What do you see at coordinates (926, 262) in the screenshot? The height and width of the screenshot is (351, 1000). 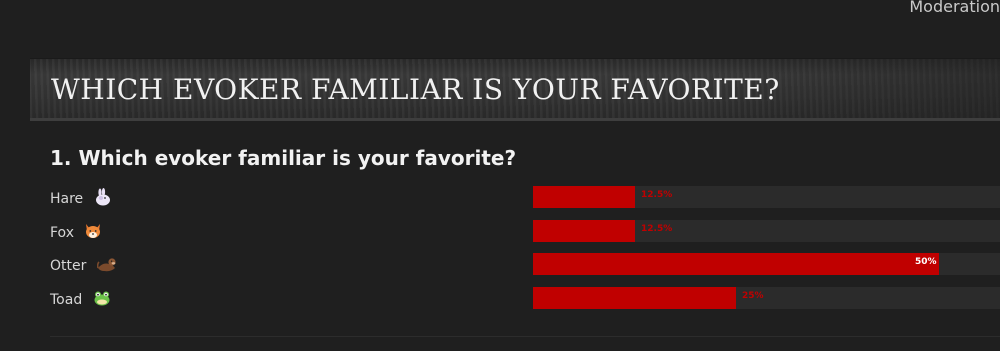 I see `option-percent: 50%` at bounding box center [926, 262].